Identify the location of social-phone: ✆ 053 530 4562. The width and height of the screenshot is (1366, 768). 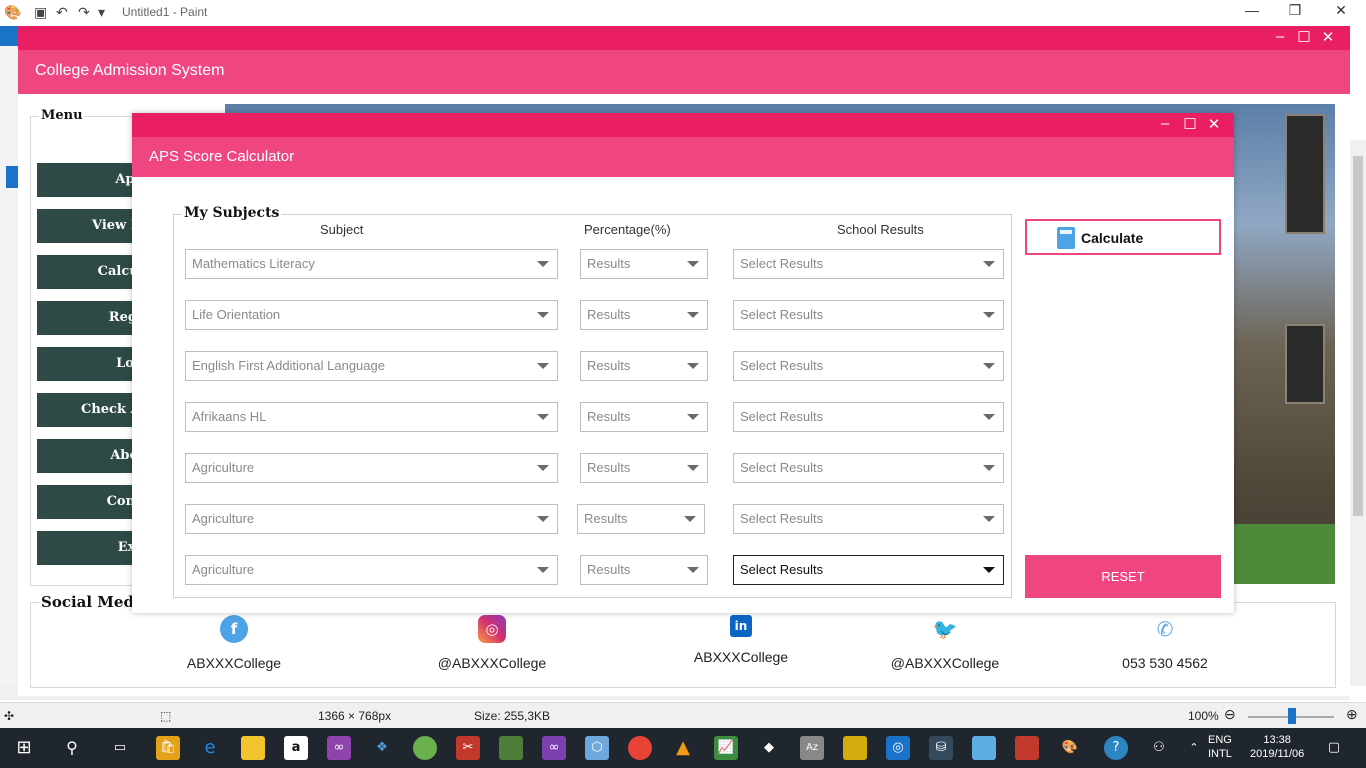
(1165, 643).